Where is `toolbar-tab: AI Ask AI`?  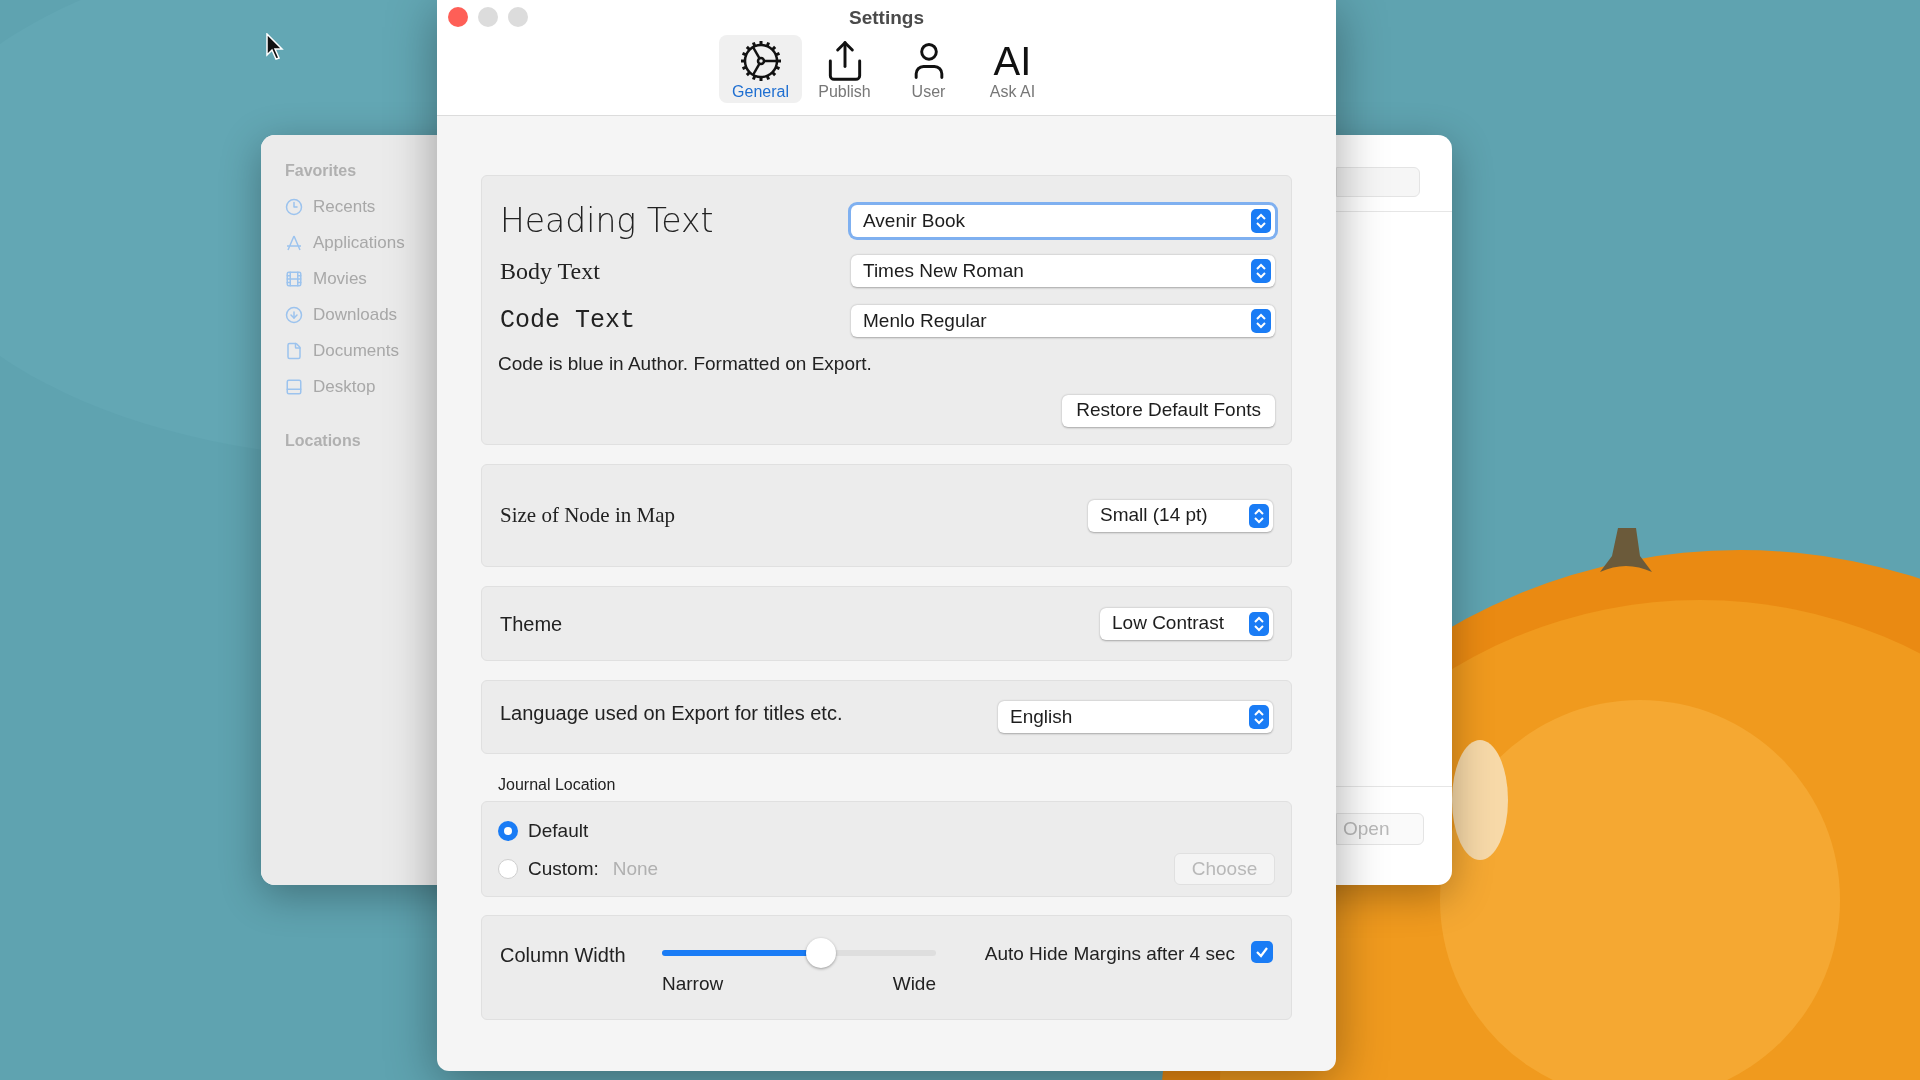
toolbar-tab: AI Ask AI is located at coordinates (1012, 68).